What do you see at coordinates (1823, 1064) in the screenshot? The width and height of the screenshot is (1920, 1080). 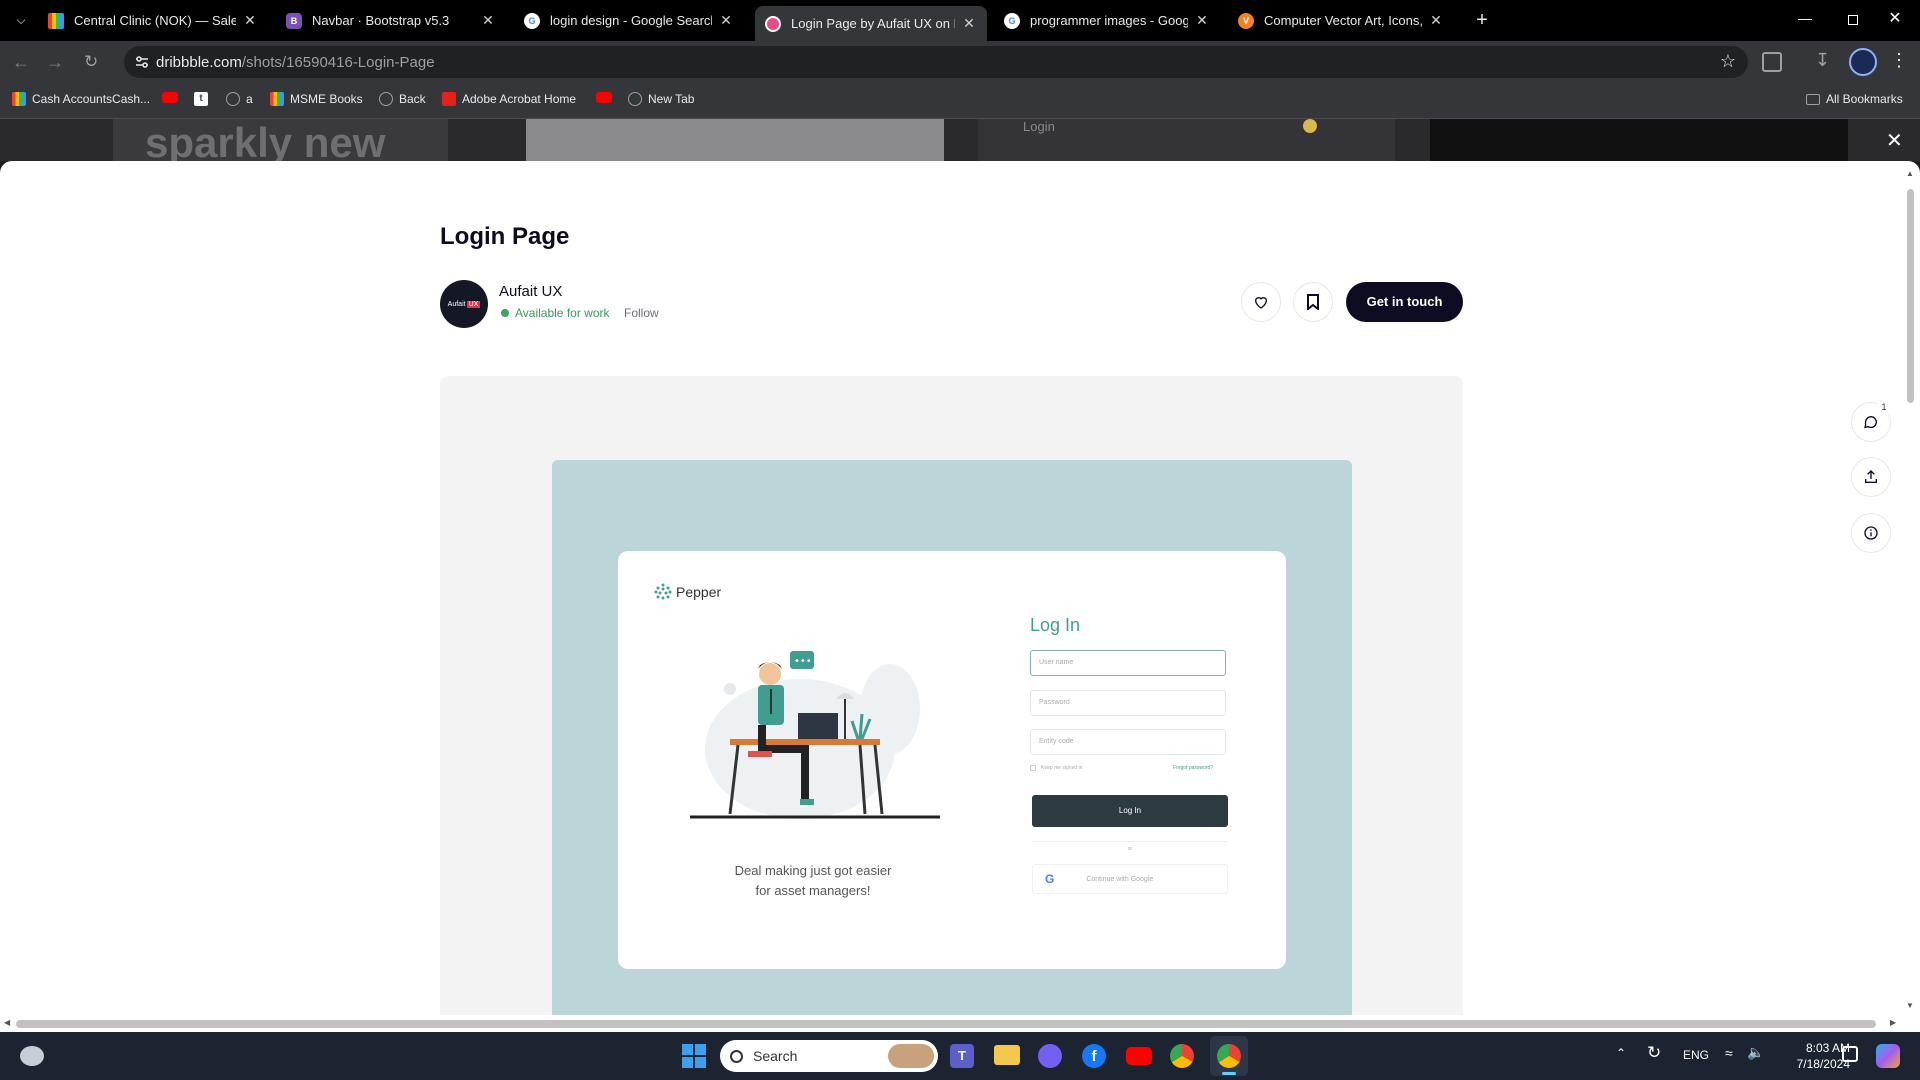 I see `clock-date: 7/18/2024` at bounding box center [1823, 1064].